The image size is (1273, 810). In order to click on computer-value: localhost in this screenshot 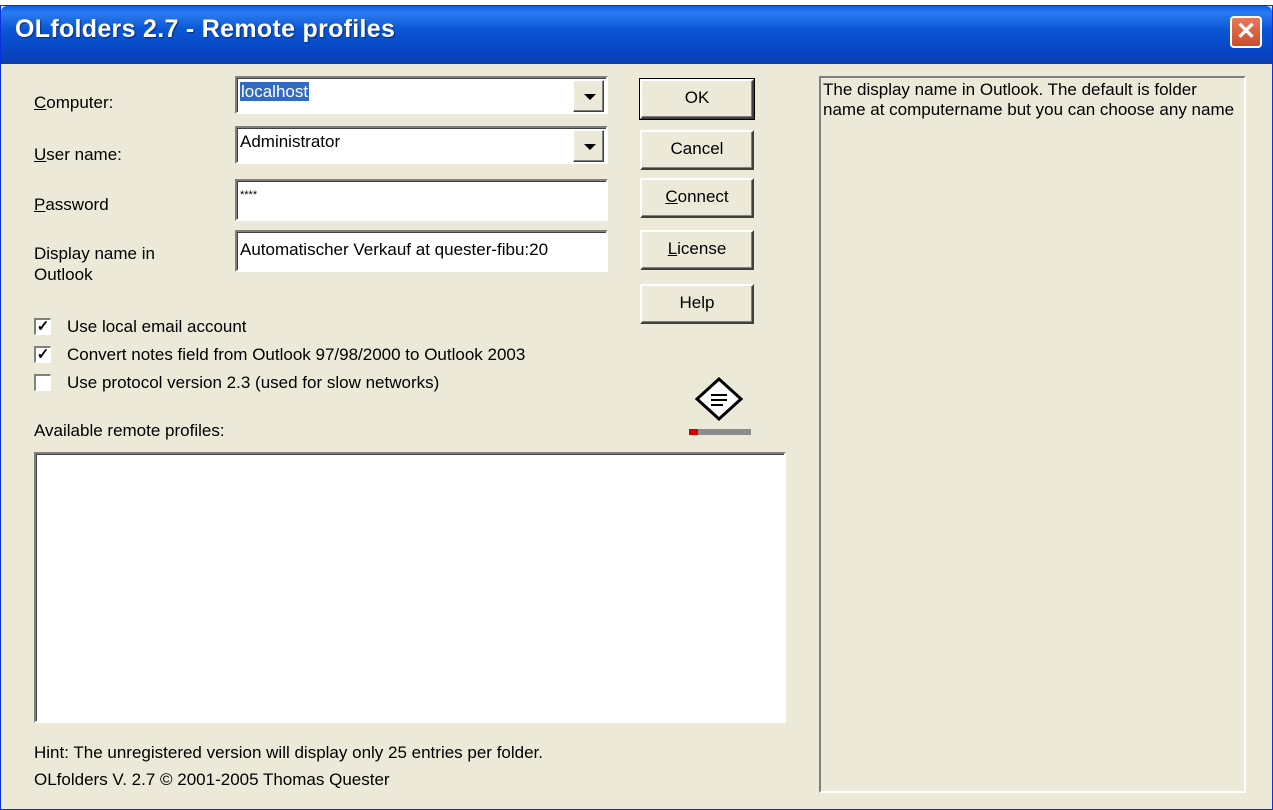, I will do `click(275, 91)`.